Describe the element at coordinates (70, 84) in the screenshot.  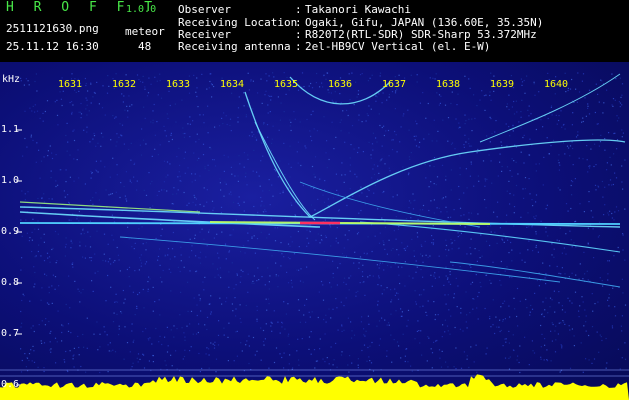
I see `time-tick-label: 1631` at that location.